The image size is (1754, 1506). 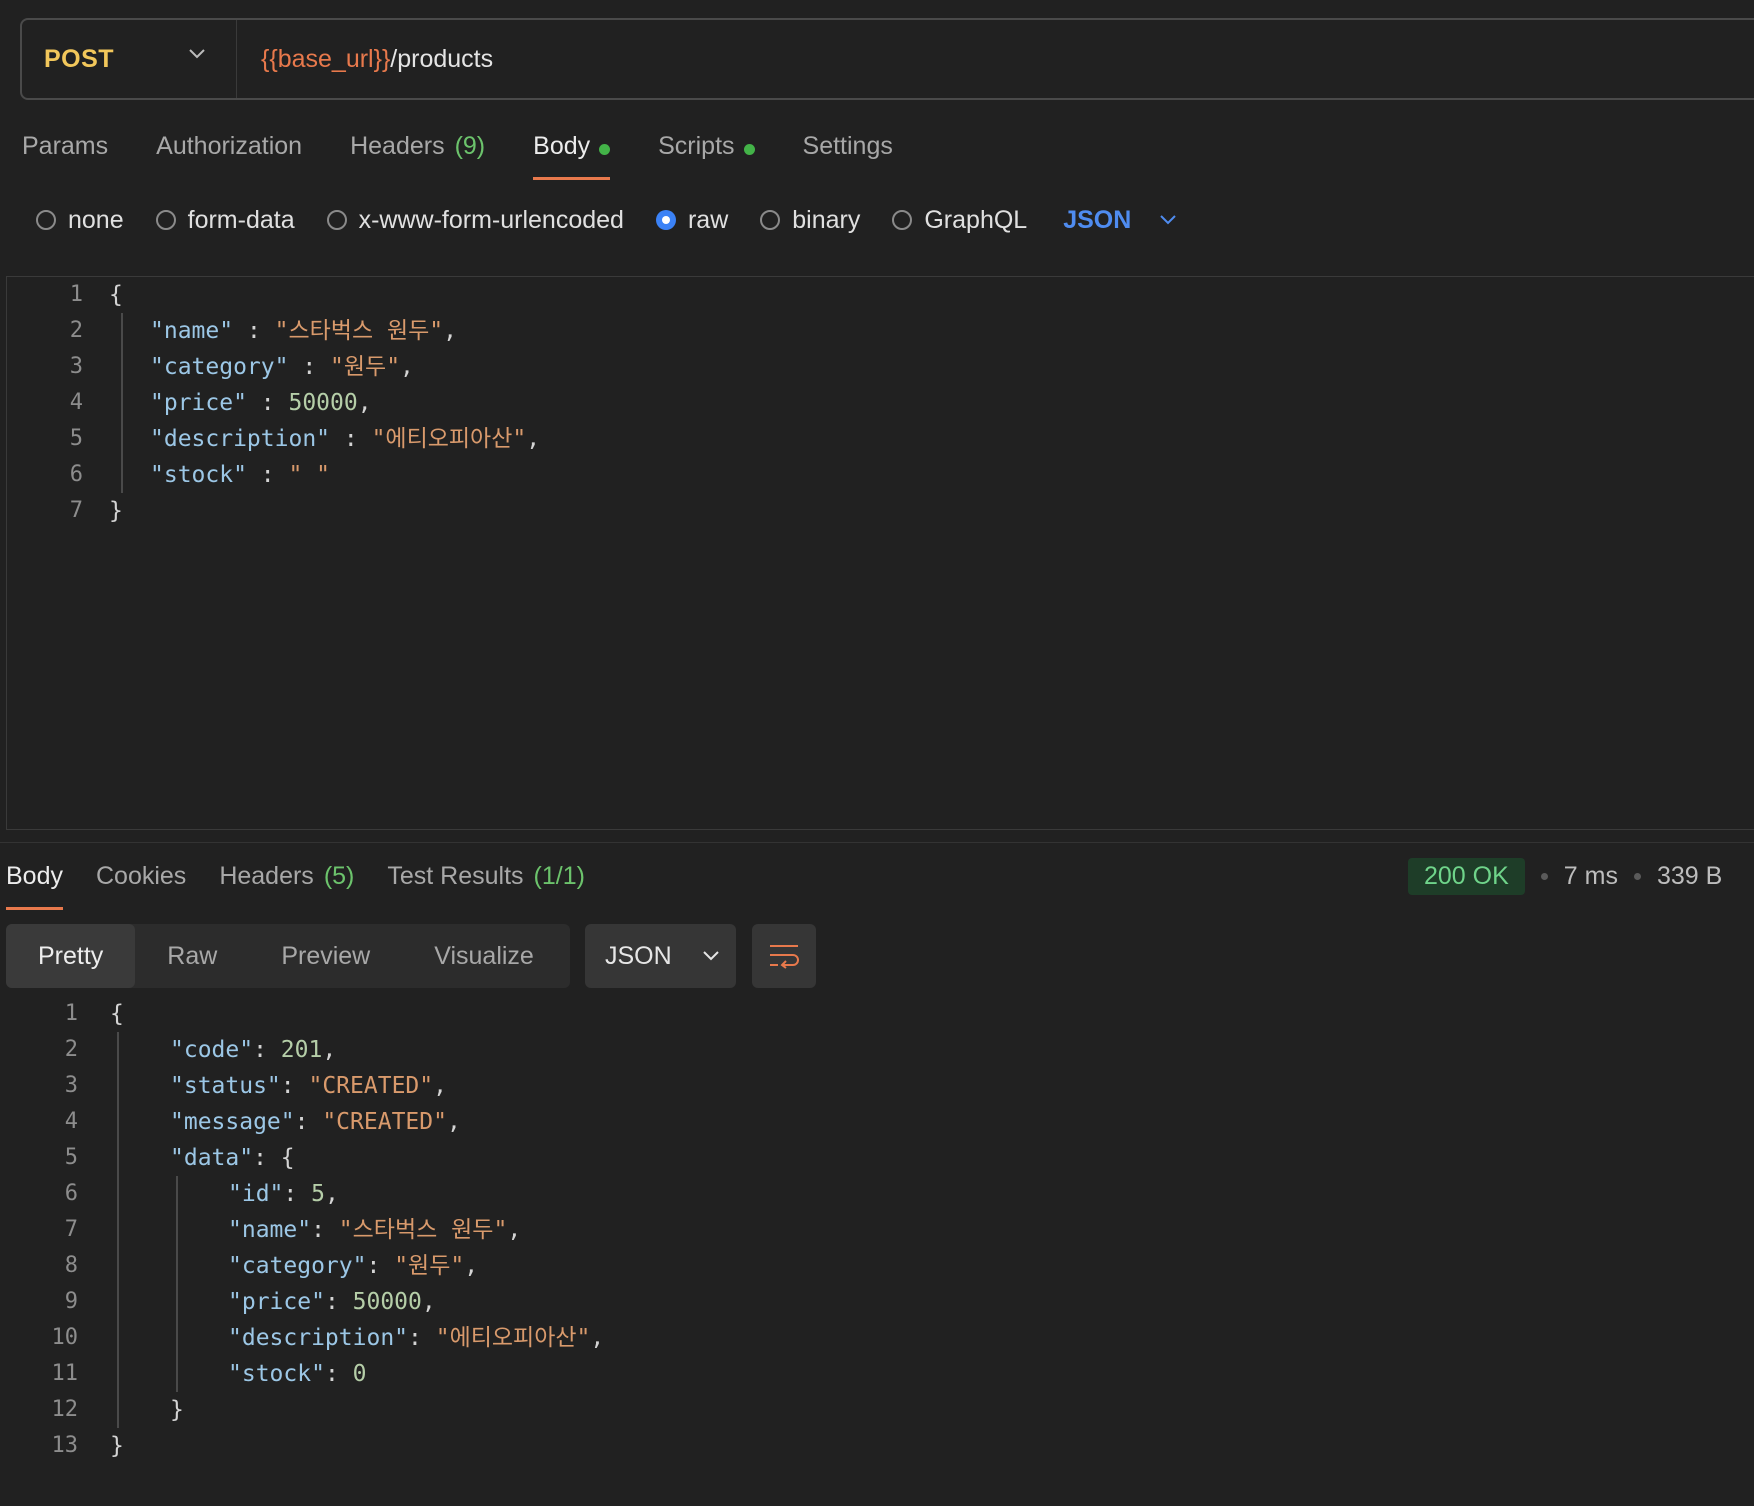 I want to click on radio-urlencoded: x-www-form-urlencoded, so click(x=475, y=220).